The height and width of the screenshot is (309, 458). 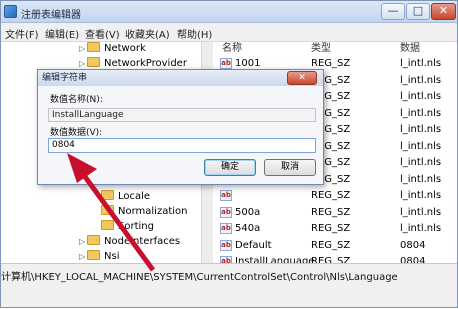 What do you see at coordinates (118, 222) in the screenshot?
I see `arrow-shaft` at bounding box center [118, 222].